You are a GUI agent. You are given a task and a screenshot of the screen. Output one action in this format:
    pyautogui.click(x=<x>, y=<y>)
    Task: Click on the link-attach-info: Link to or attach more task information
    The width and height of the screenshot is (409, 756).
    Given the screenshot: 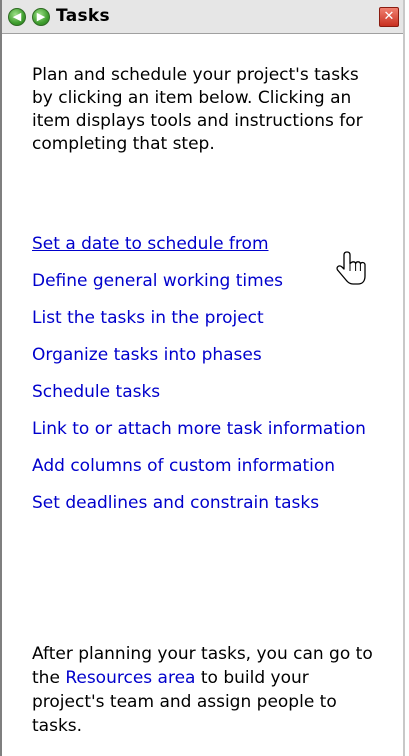 What is the action you would take?
    pyautogui.click(x=204, y=429)
    